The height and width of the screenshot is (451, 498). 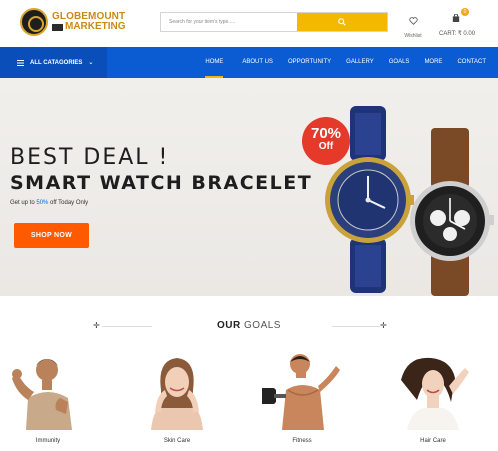 I want to click on menu-icon, so click(x=20, y=62).